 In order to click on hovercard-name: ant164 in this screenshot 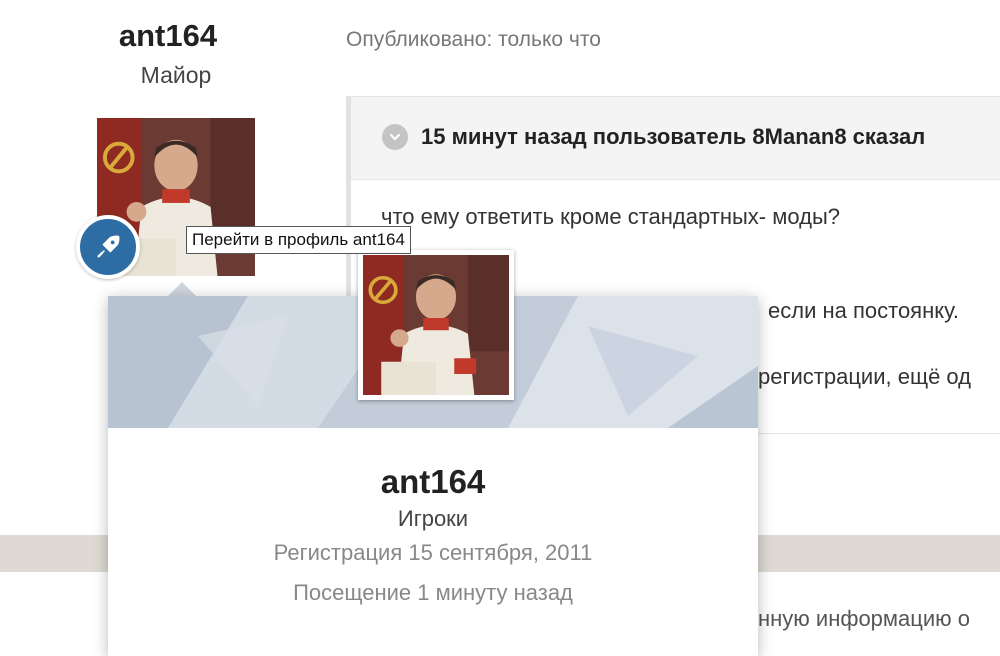, I will do `click(433, 482)`.